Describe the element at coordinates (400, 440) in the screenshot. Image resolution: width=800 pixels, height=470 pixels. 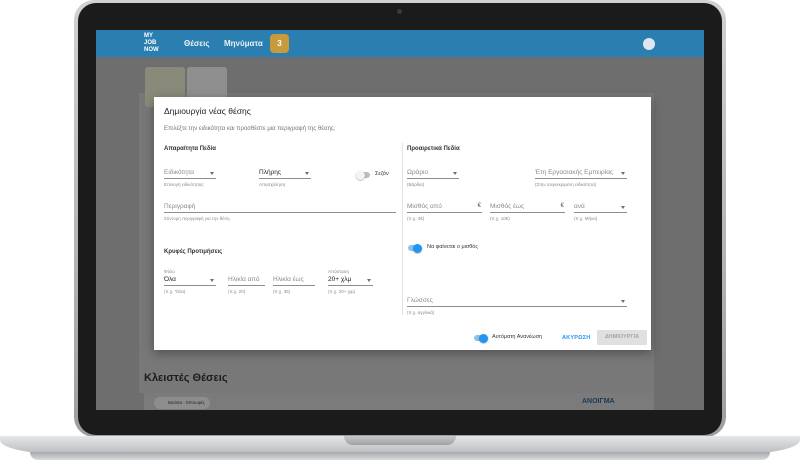
I see `laptop-notch` at that location.